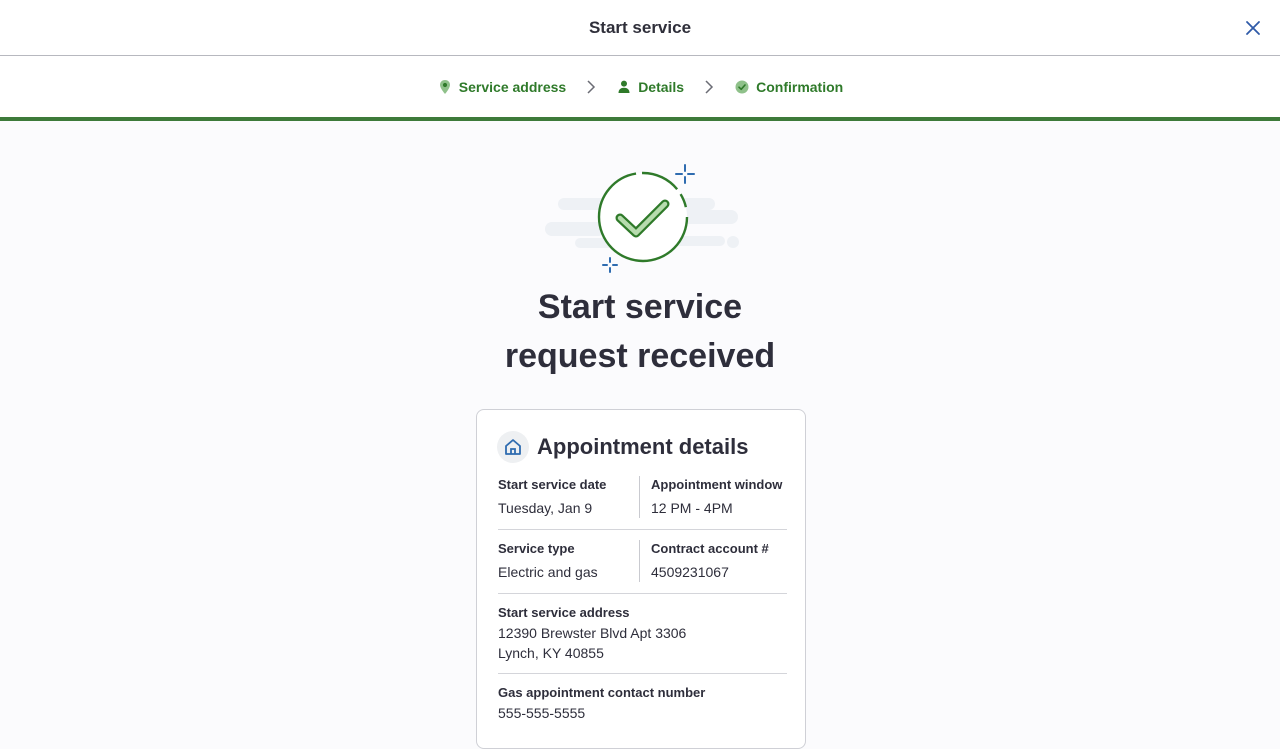 The image size is (1280, 749). What do you see at coordinates (564, 612) in the screenshot?
I see `field-label: Start service address` at bounding box center [564, 612].